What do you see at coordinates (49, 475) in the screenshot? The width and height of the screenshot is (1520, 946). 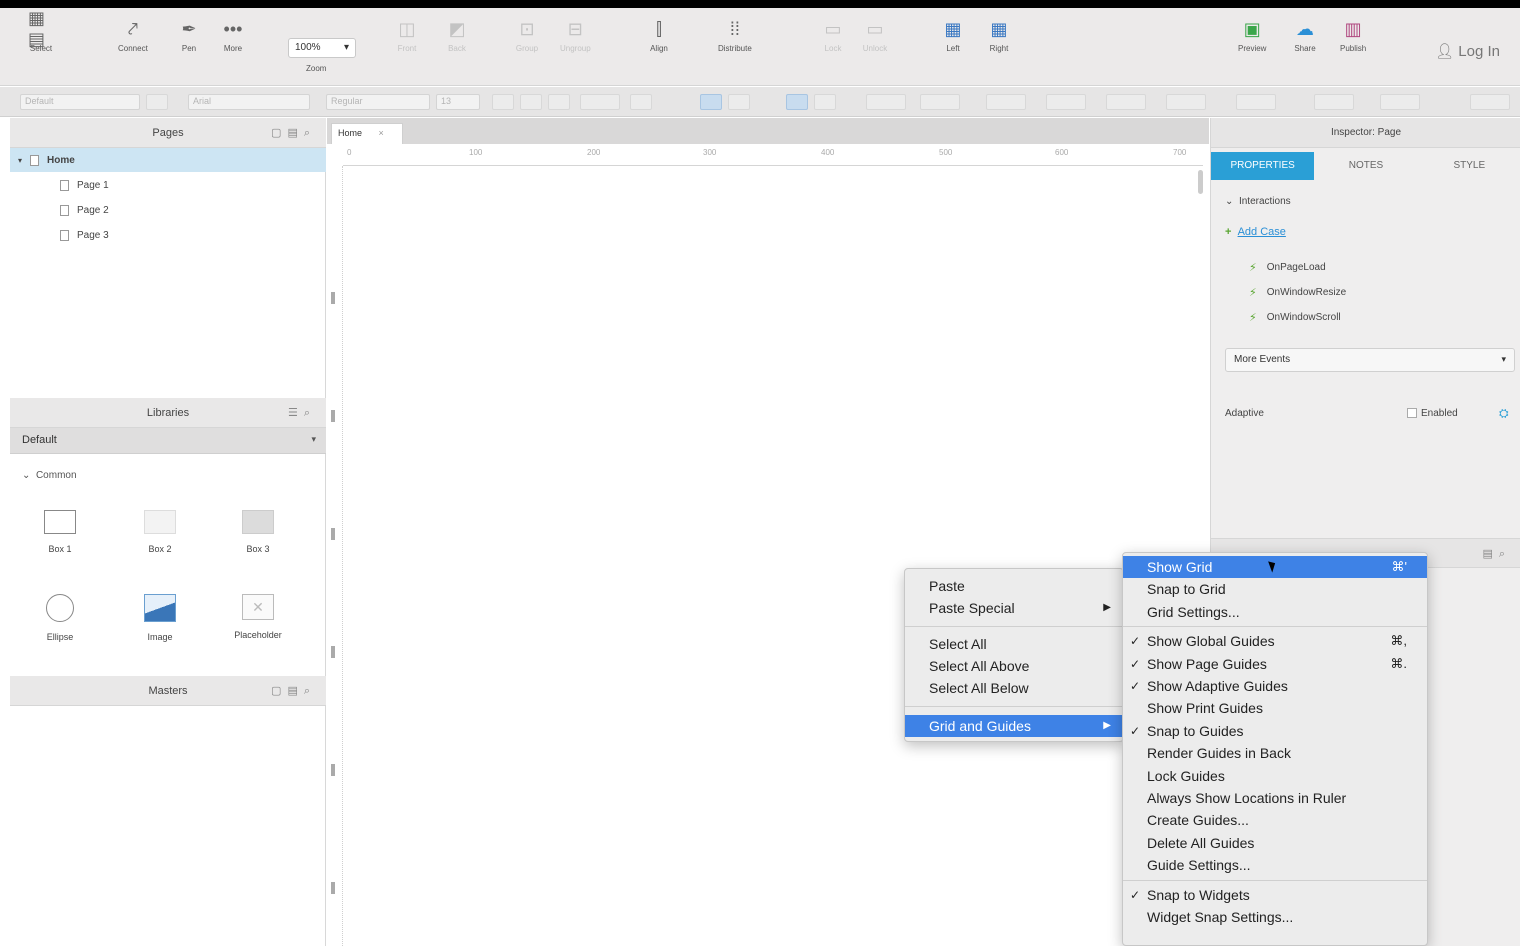 I see `library-group-common: ⌄ Common` at bounding box center [49, 475].